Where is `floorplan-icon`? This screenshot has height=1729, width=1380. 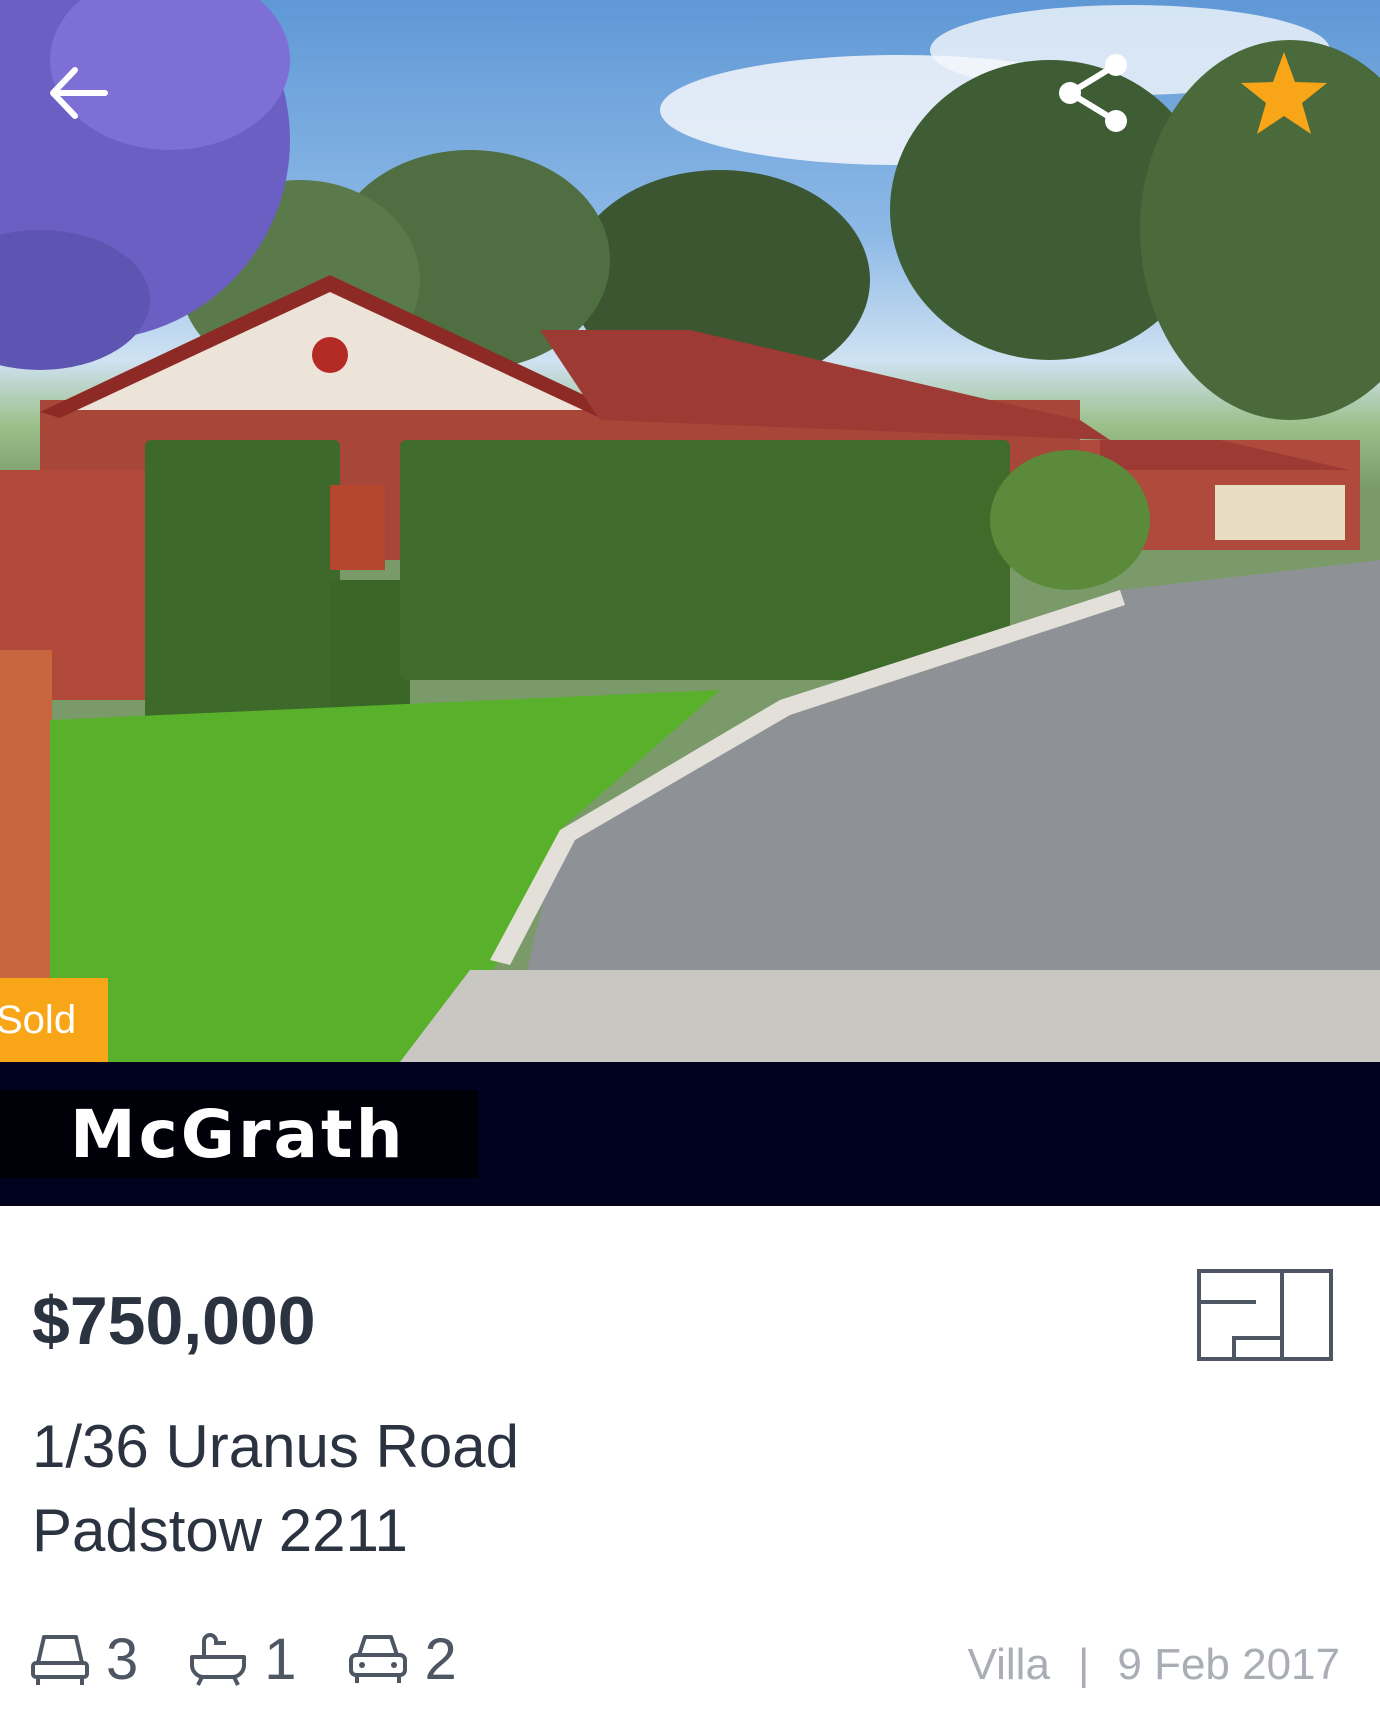 floorplan-icon is located at coordinates (1265, 1315).